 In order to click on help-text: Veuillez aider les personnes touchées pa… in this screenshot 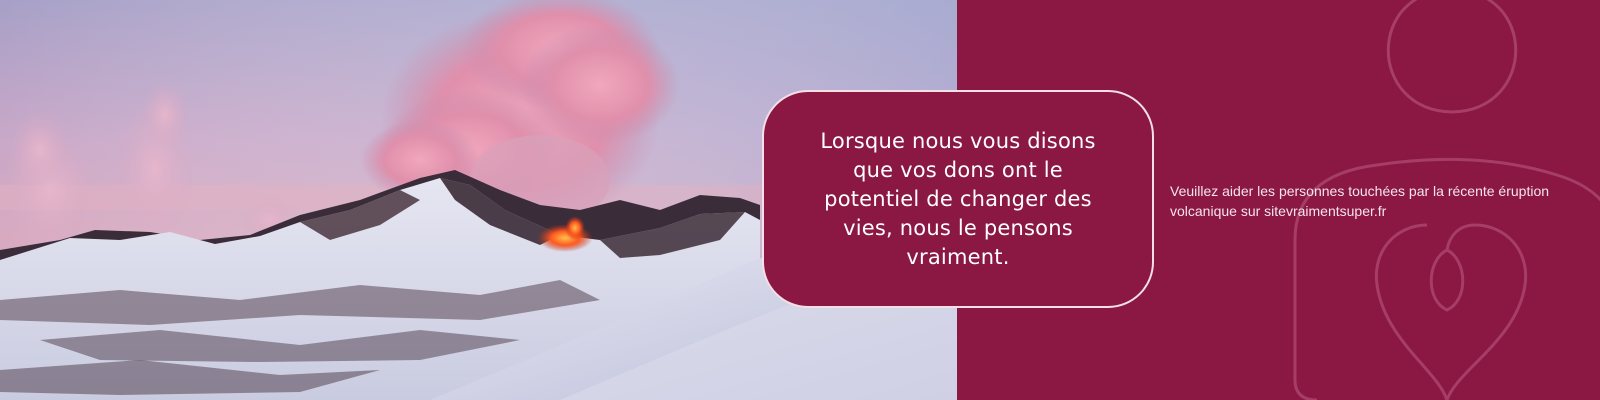, I will do `click(1360, 201)`.